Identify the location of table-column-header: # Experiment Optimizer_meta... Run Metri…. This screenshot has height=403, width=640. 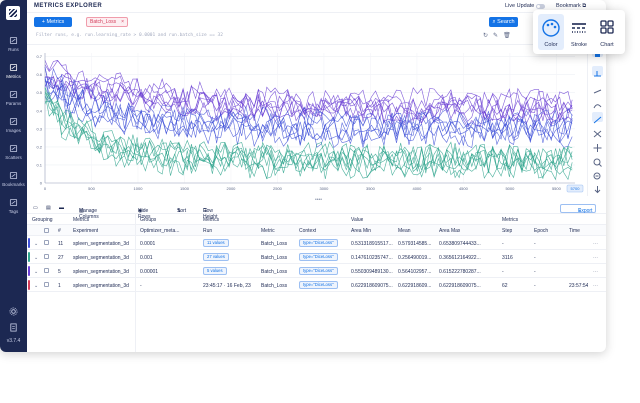
(316, 230).